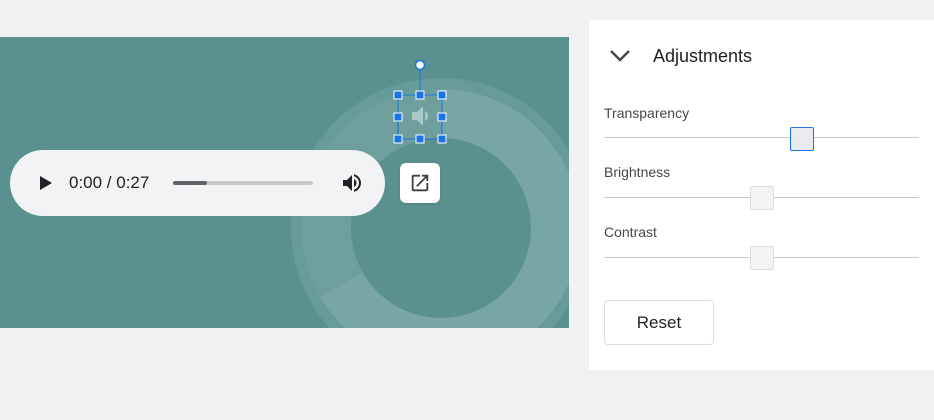  Describe the element at coordinates (190, 183) in the screenshot. I see `progress-fill` at that location.